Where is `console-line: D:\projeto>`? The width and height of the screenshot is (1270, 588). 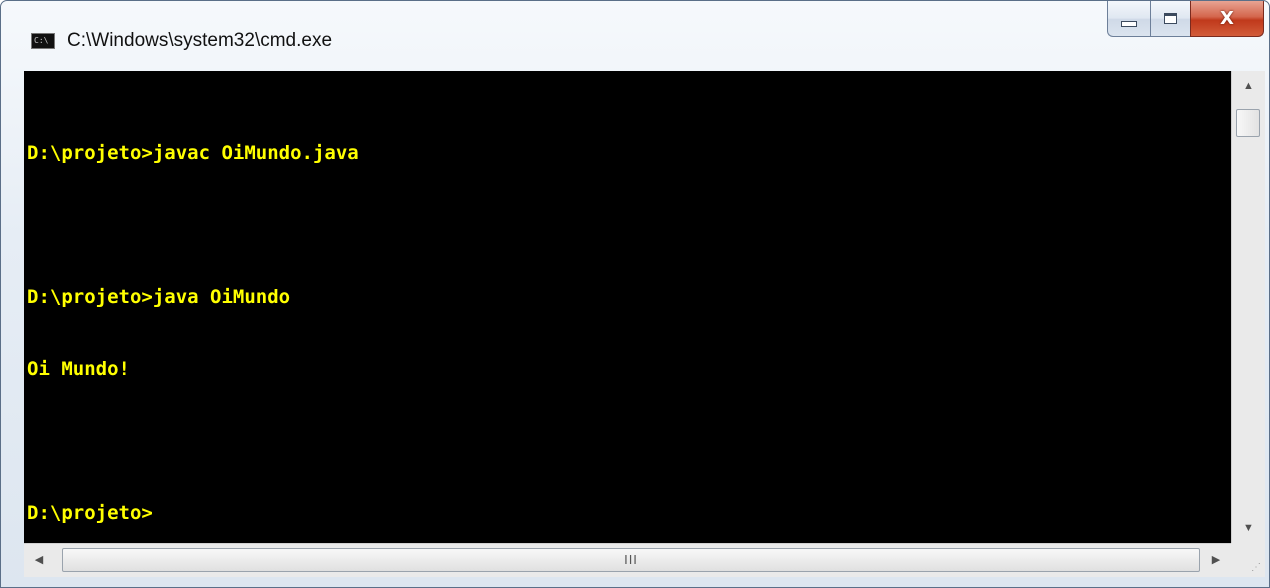
console-line: D:\projeto> is located at coordinates (90, 513).